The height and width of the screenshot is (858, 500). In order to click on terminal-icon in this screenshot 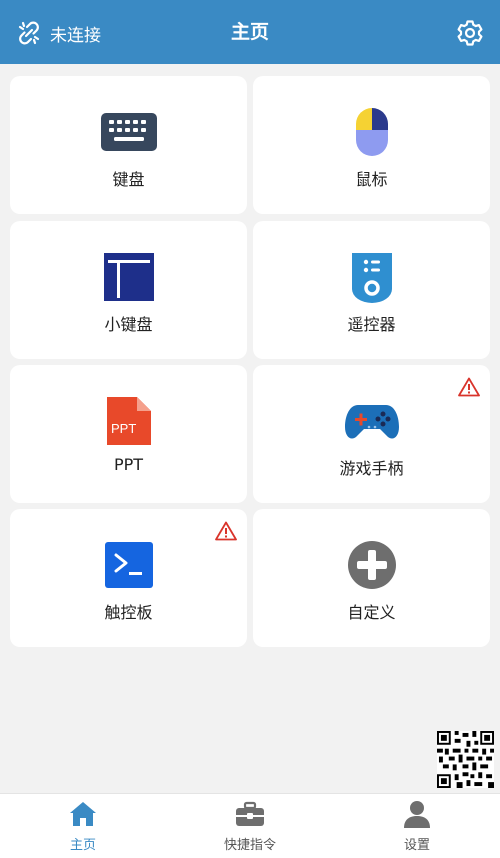, I will do `click(128, 565)`.